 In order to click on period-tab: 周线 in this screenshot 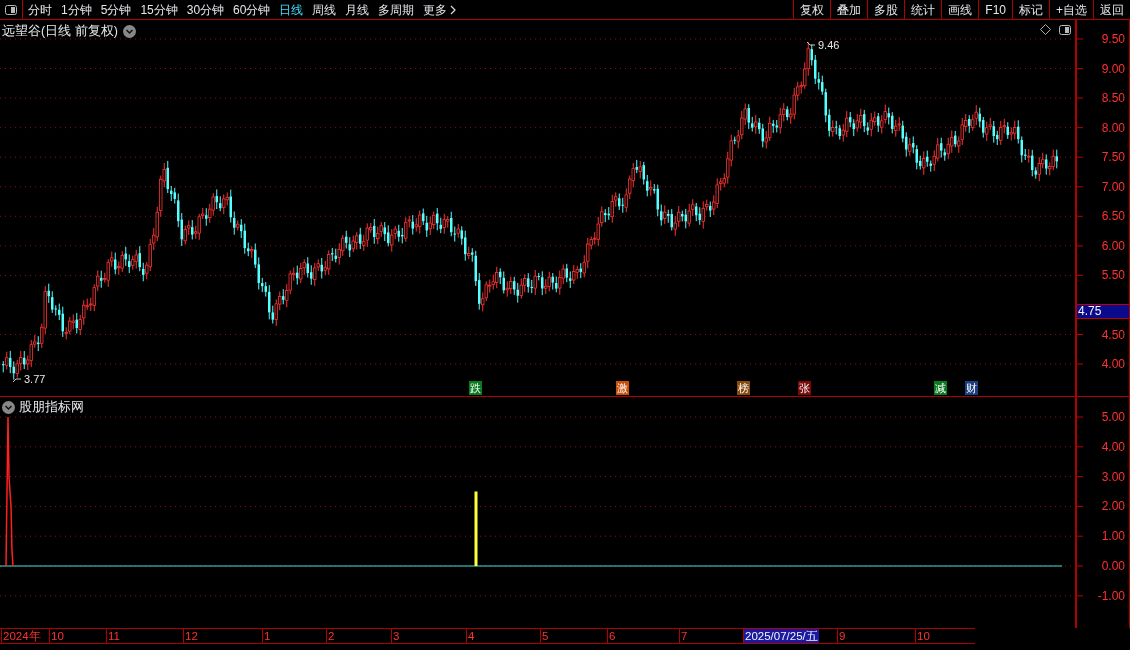, I will do `click(324, 9)`.